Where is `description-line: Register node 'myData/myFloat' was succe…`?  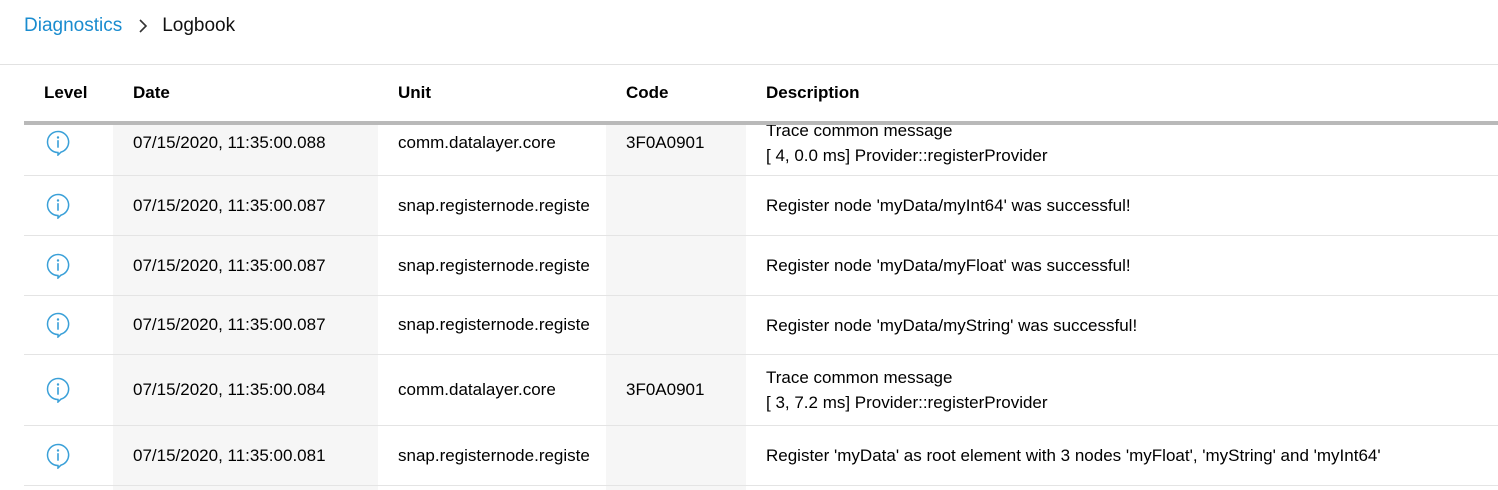 description-line: Register node 'myData/myFloat' was succe… is located at coordinates (948, 265).